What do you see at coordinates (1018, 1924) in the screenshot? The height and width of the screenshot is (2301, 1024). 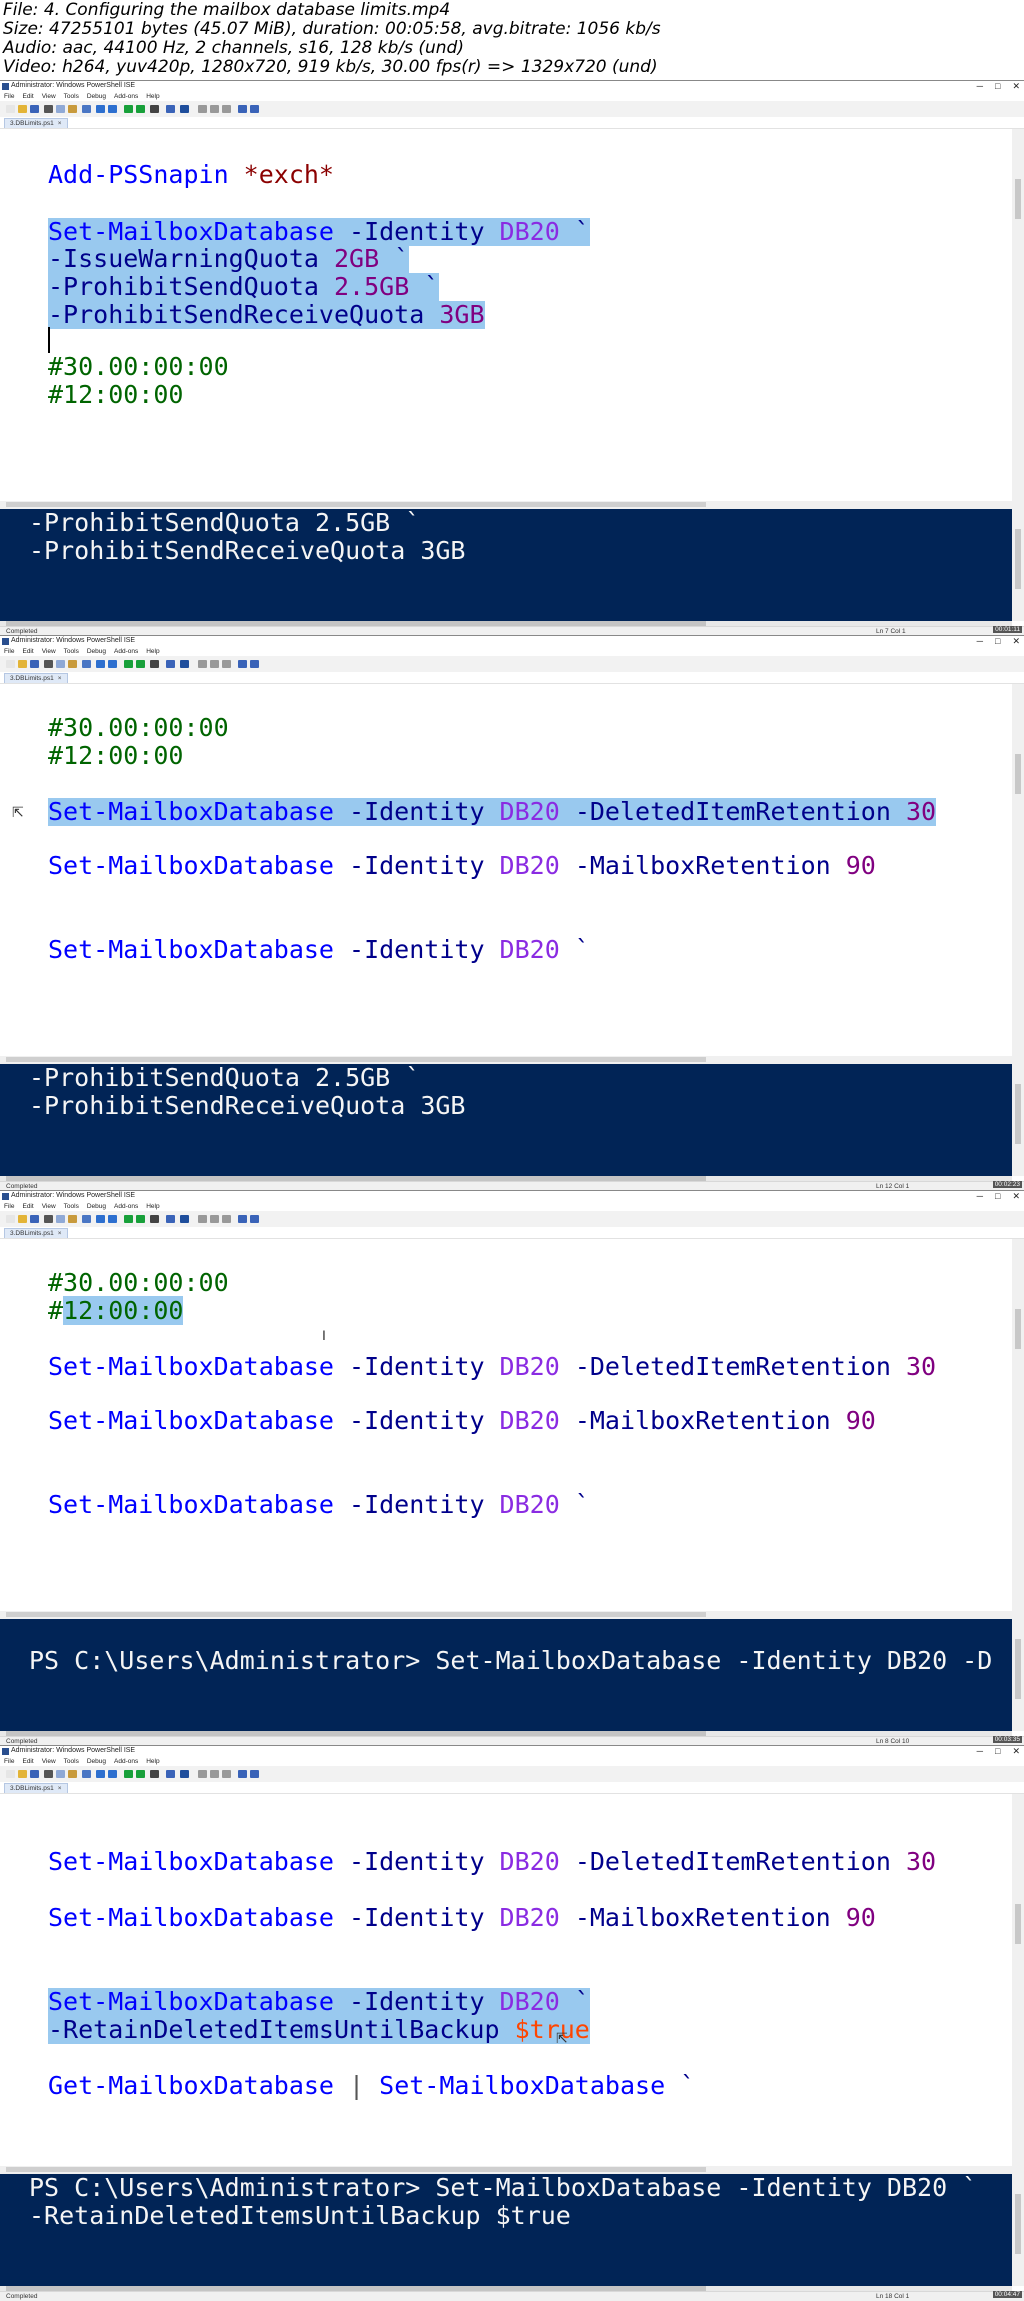 I see `editor-scroll-thumb` at bounding box center [1018, 1924].